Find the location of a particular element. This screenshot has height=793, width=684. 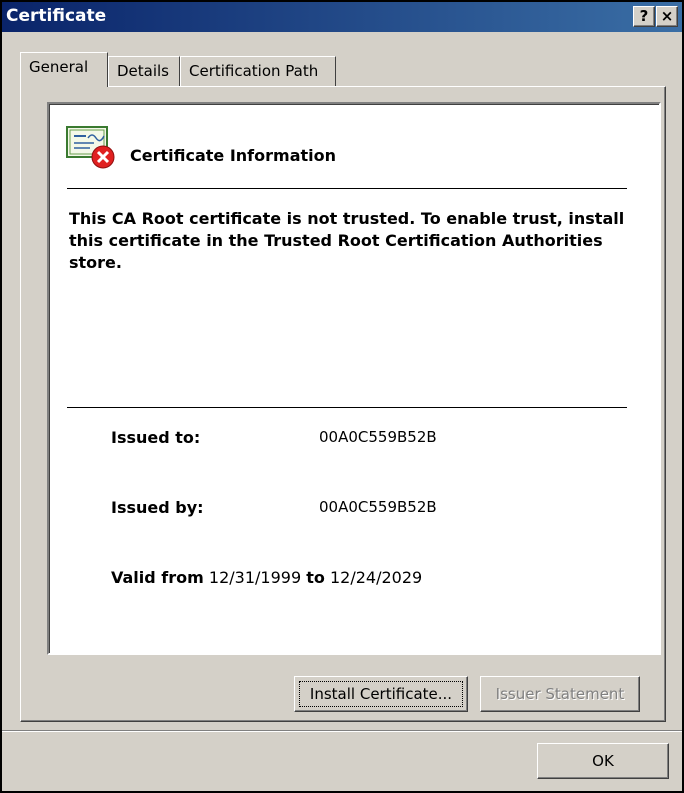

title-bar: Certificate ? × is located at coordinates (342, 17).